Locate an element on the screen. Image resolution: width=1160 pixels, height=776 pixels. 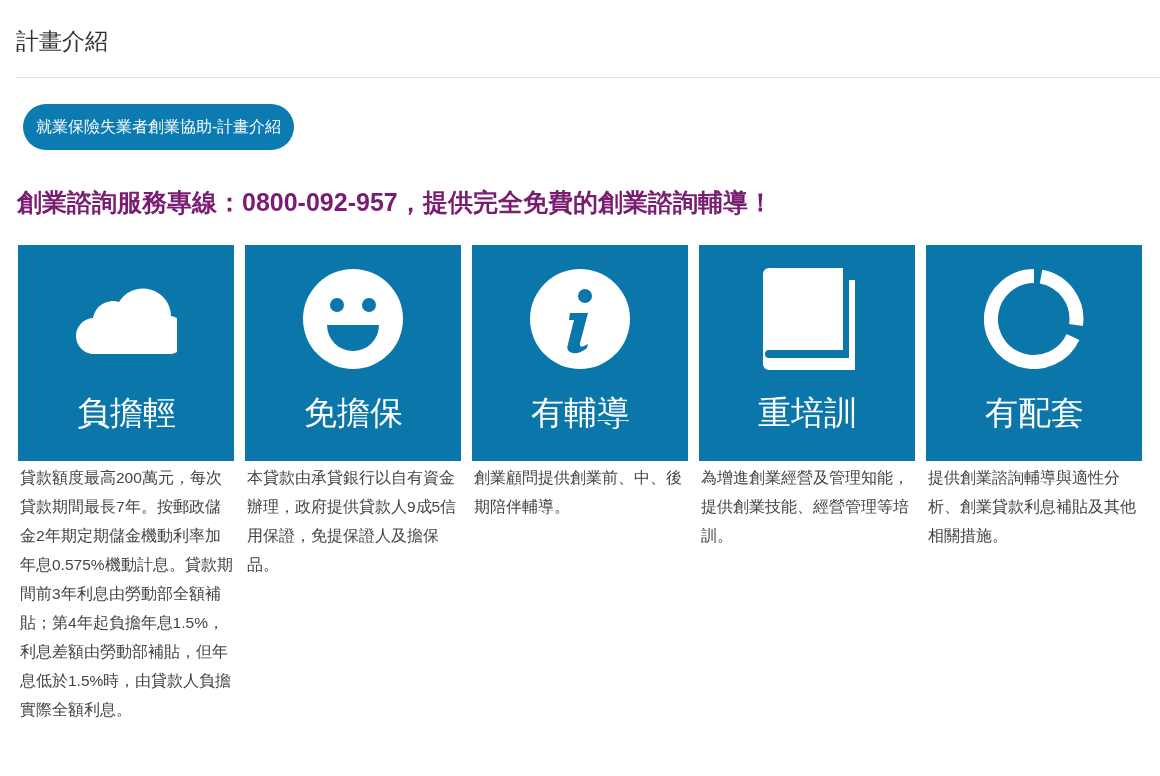
feature-description: 為增進創業經營及管理知能，提供創業技能、經營管理等培訓。 is located at coordinates (805, 507).